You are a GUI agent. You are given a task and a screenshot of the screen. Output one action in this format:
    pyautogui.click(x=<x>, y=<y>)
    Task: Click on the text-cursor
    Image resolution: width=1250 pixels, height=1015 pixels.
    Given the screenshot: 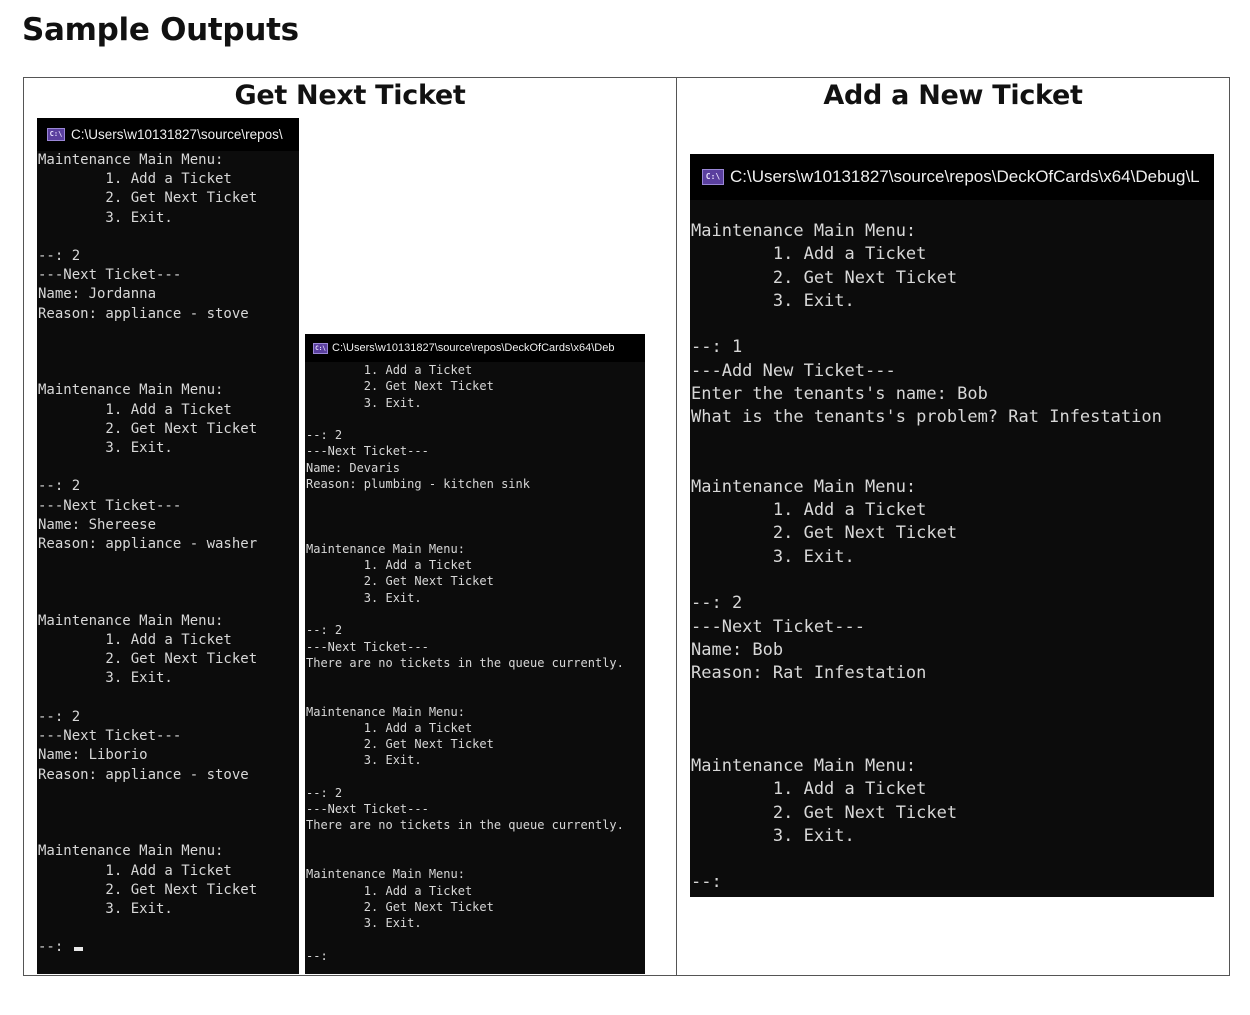 What is the action you would take?
    pyautogui.click(x=78, y=949)
    